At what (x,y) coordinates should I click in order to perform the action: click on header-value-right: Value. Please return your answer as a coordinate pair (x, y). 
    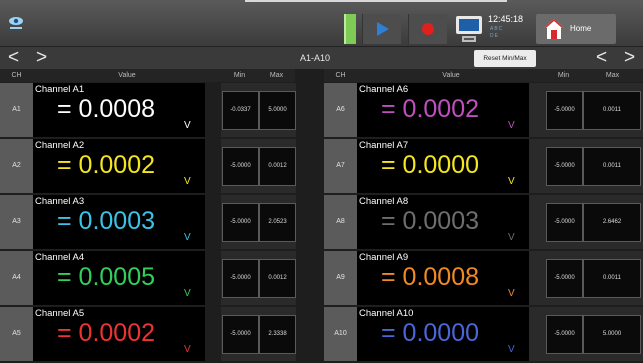
    Looking at the image, I should click on (451, 75).